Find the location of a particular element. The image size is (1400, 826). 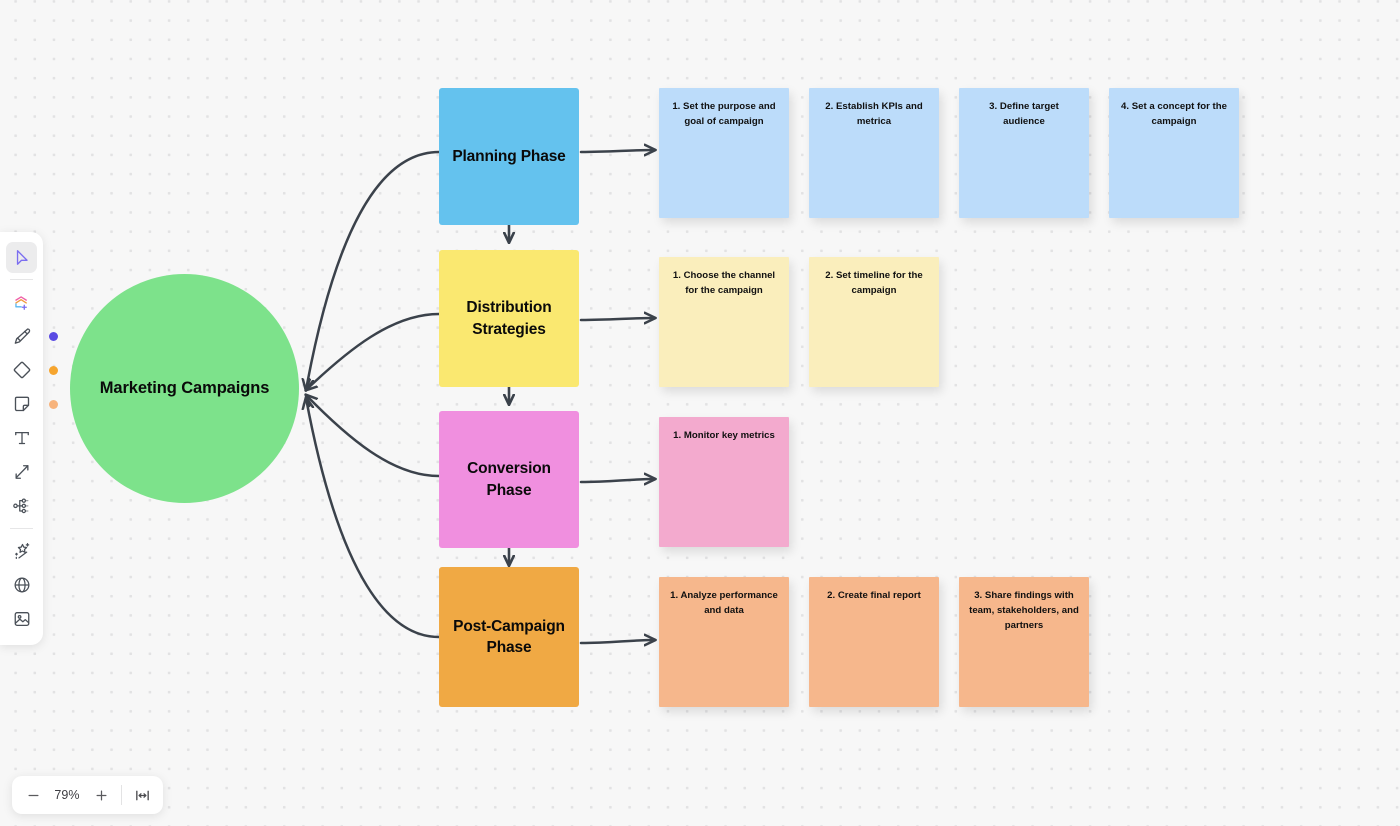

sticky-note: 2. Set timeline for the campaign is located at coordinates (874, 322).